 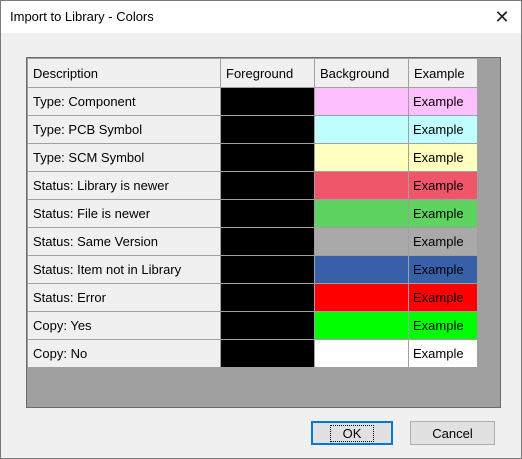 What do you see at coordinates (124, 213) in the screenshot?
I see `row-description: Status: File is newer` at bounding box center [124, 213].